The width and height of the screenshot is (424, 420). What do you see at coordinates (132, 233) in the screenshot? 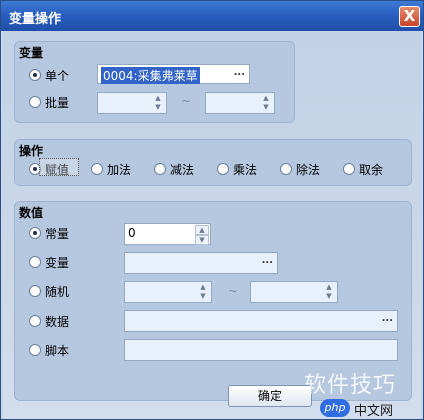
I see `constant-value: 0` at bounding box center [132, 233].